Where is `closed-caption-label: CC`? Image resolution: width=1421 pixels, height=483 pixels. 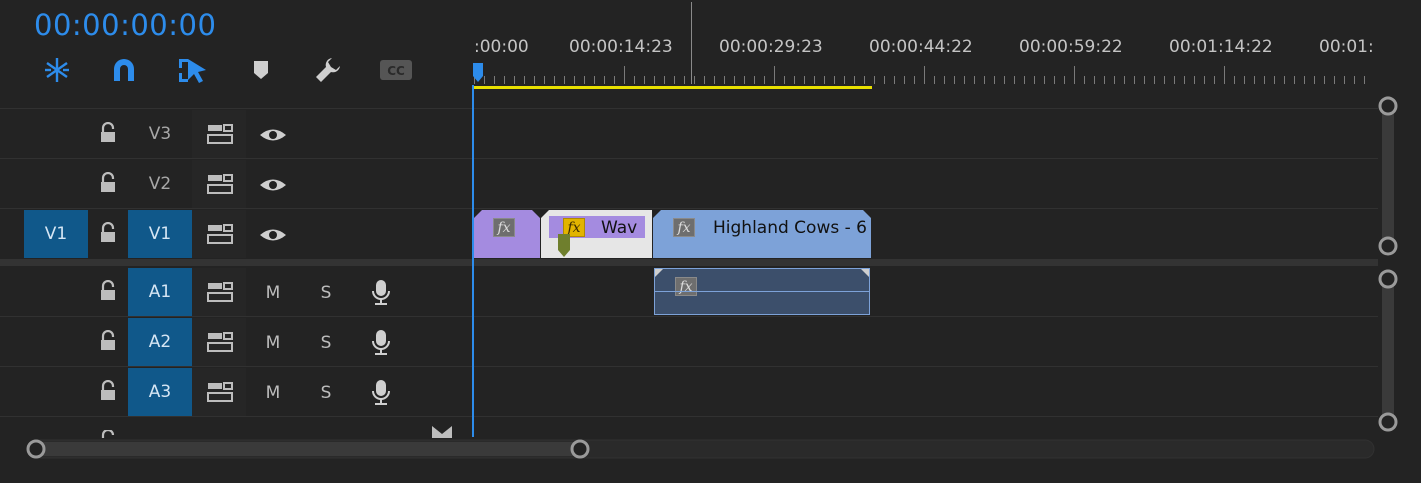 closed-caption-label: CC is located at coordinates (396, 71).